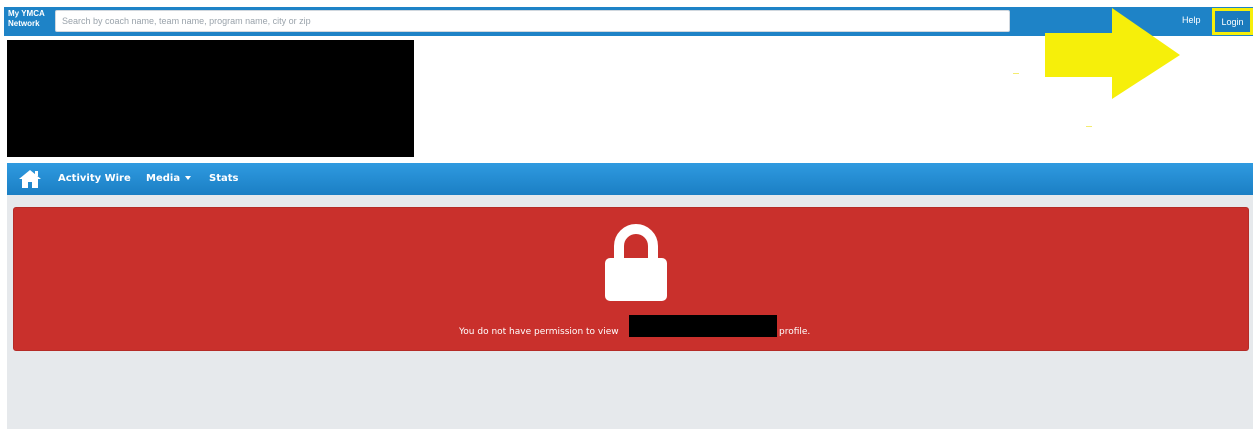 This screenshot has height=429, width=1253. Describe the element at coordinates (795, 332) in the screenshot. I see `permission-message-end: profile.` at that location.